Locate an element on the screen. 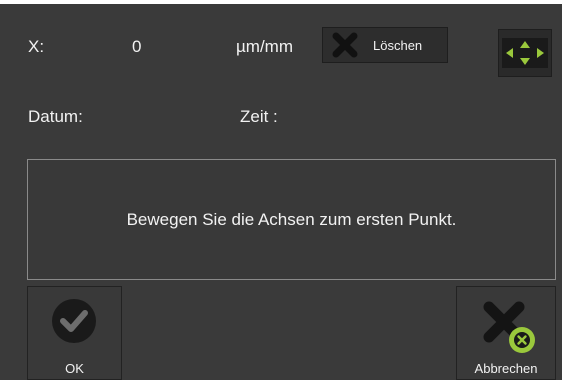 The image size is (562, 380). x-icon is located at coordinates (345, 45).